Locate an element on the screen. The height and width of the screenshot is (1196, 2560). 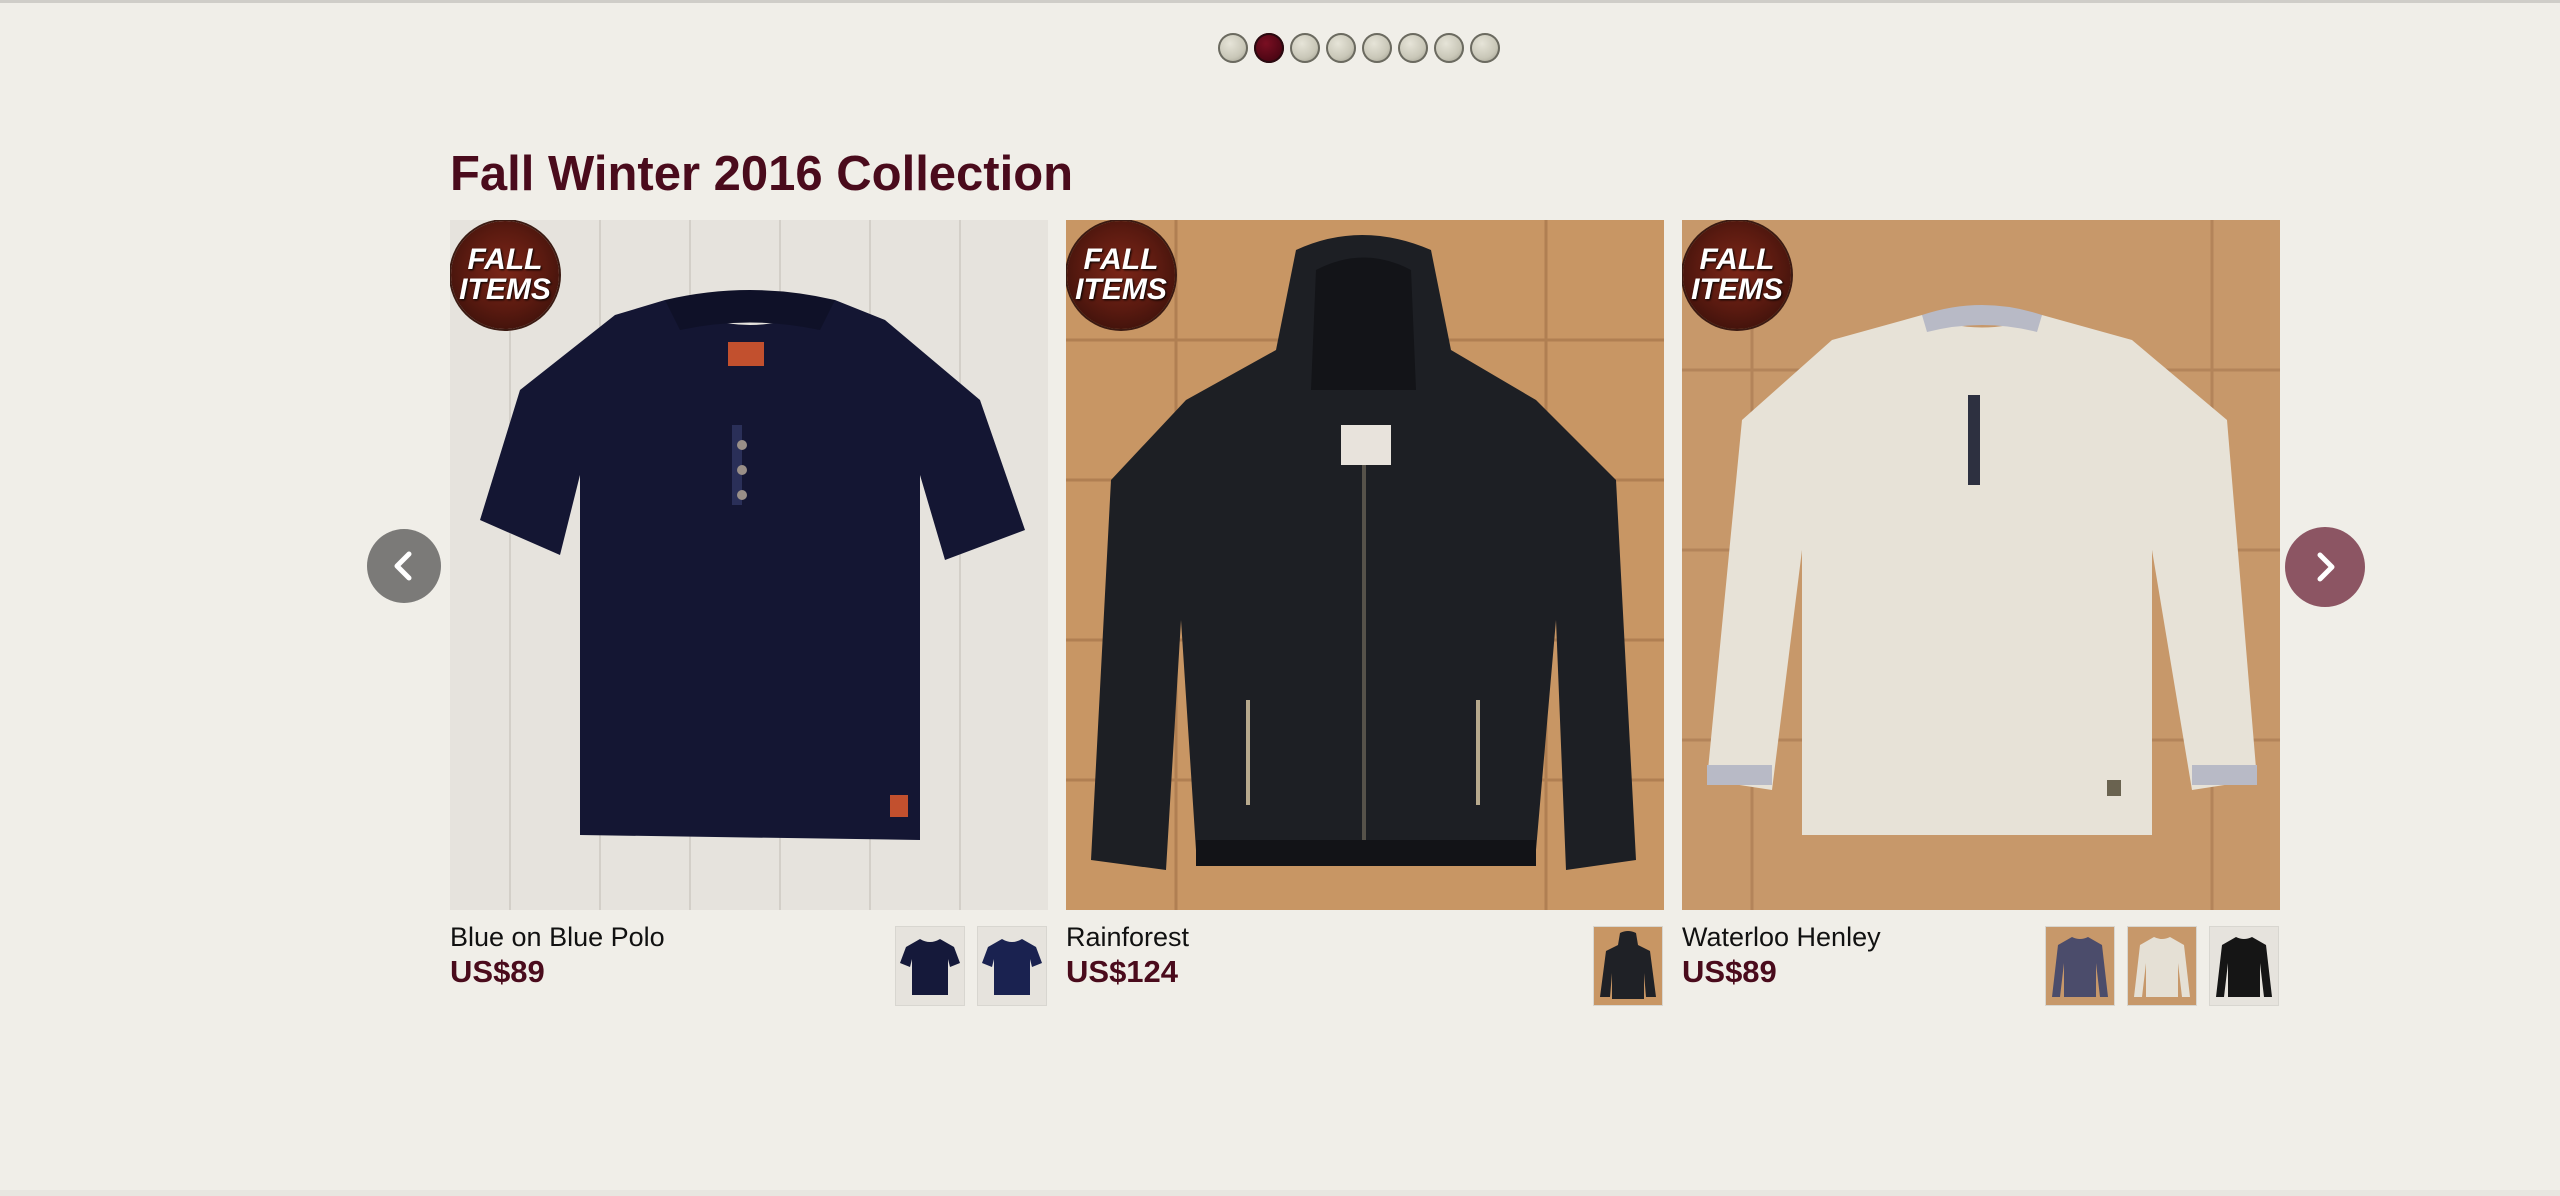
bottom-divider is located at coordinates (1280, 1193).